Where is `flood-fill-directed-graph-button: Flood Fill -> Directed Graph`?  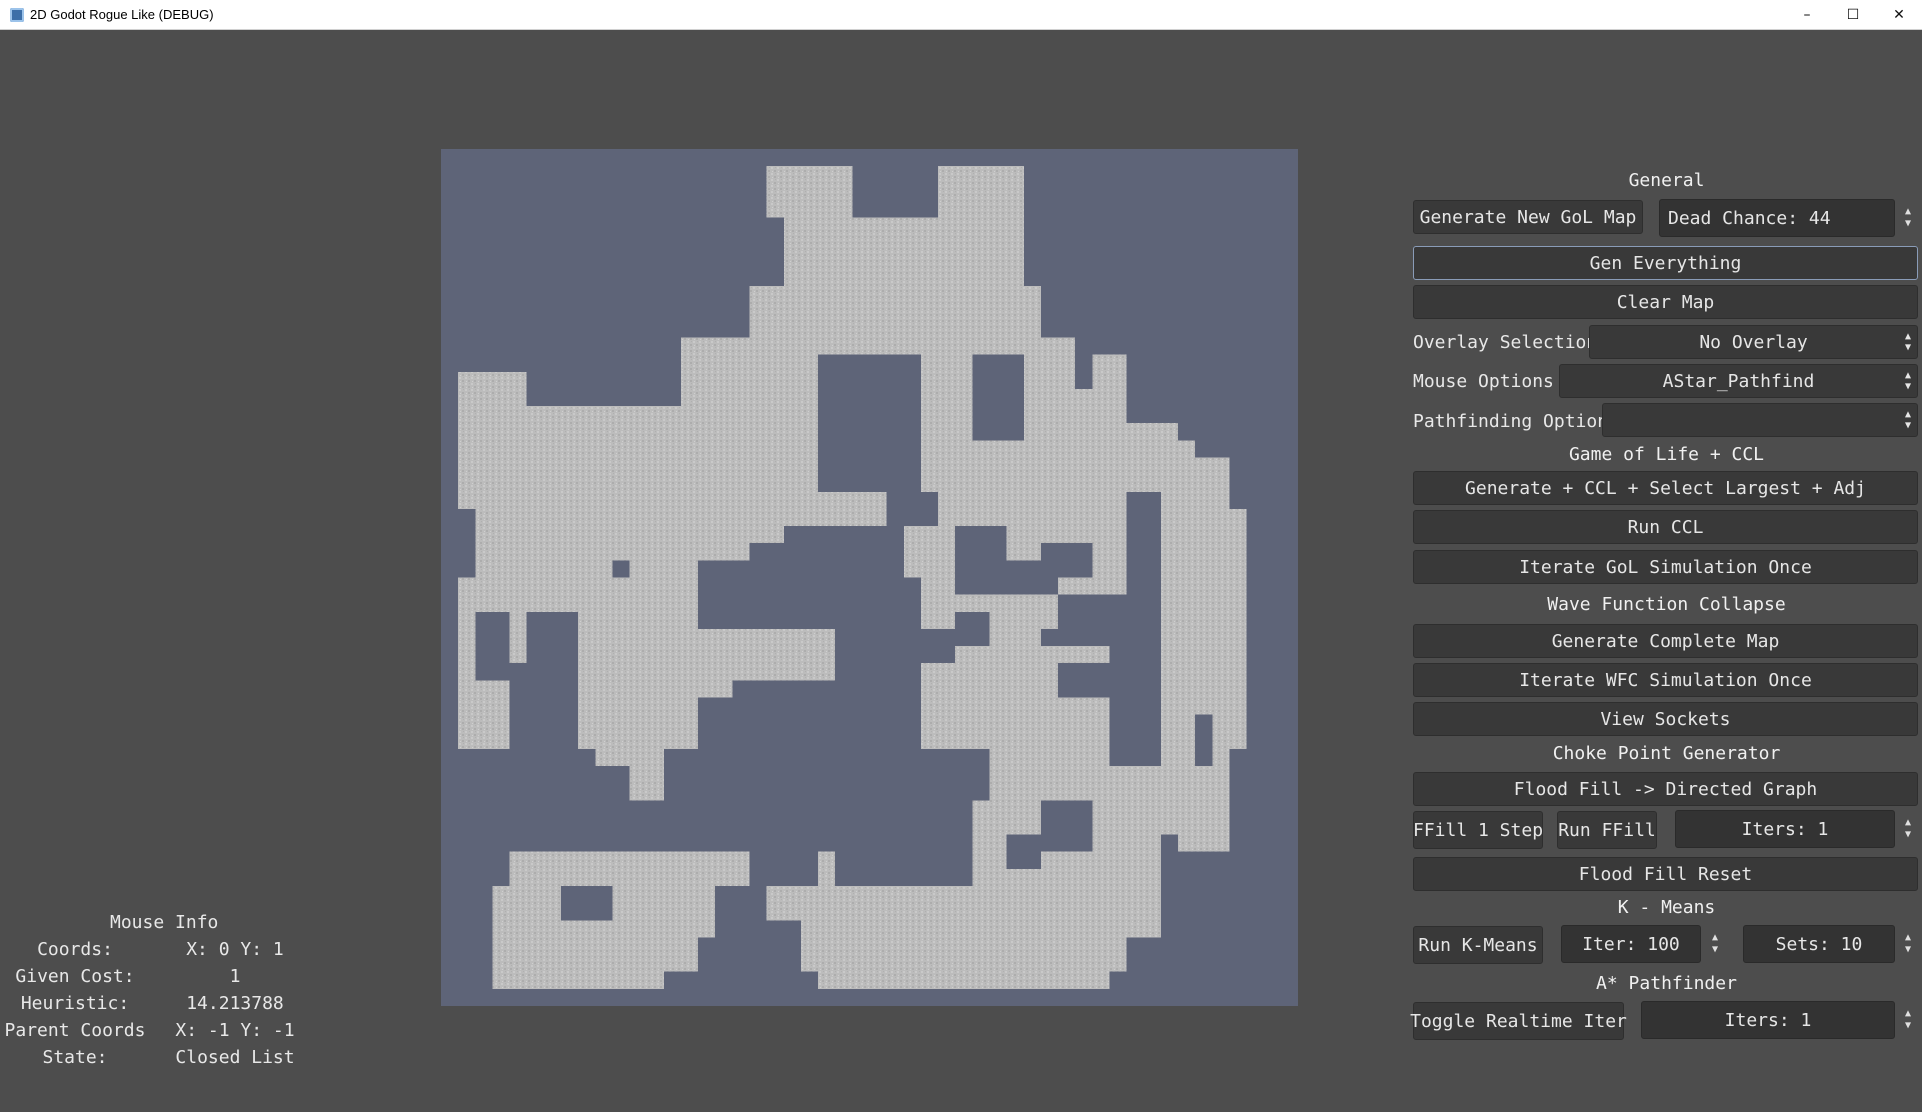
flood-fill-directed-graph-button: Flood Fill -> Directed Graph is located at coordinates (1665, 789).